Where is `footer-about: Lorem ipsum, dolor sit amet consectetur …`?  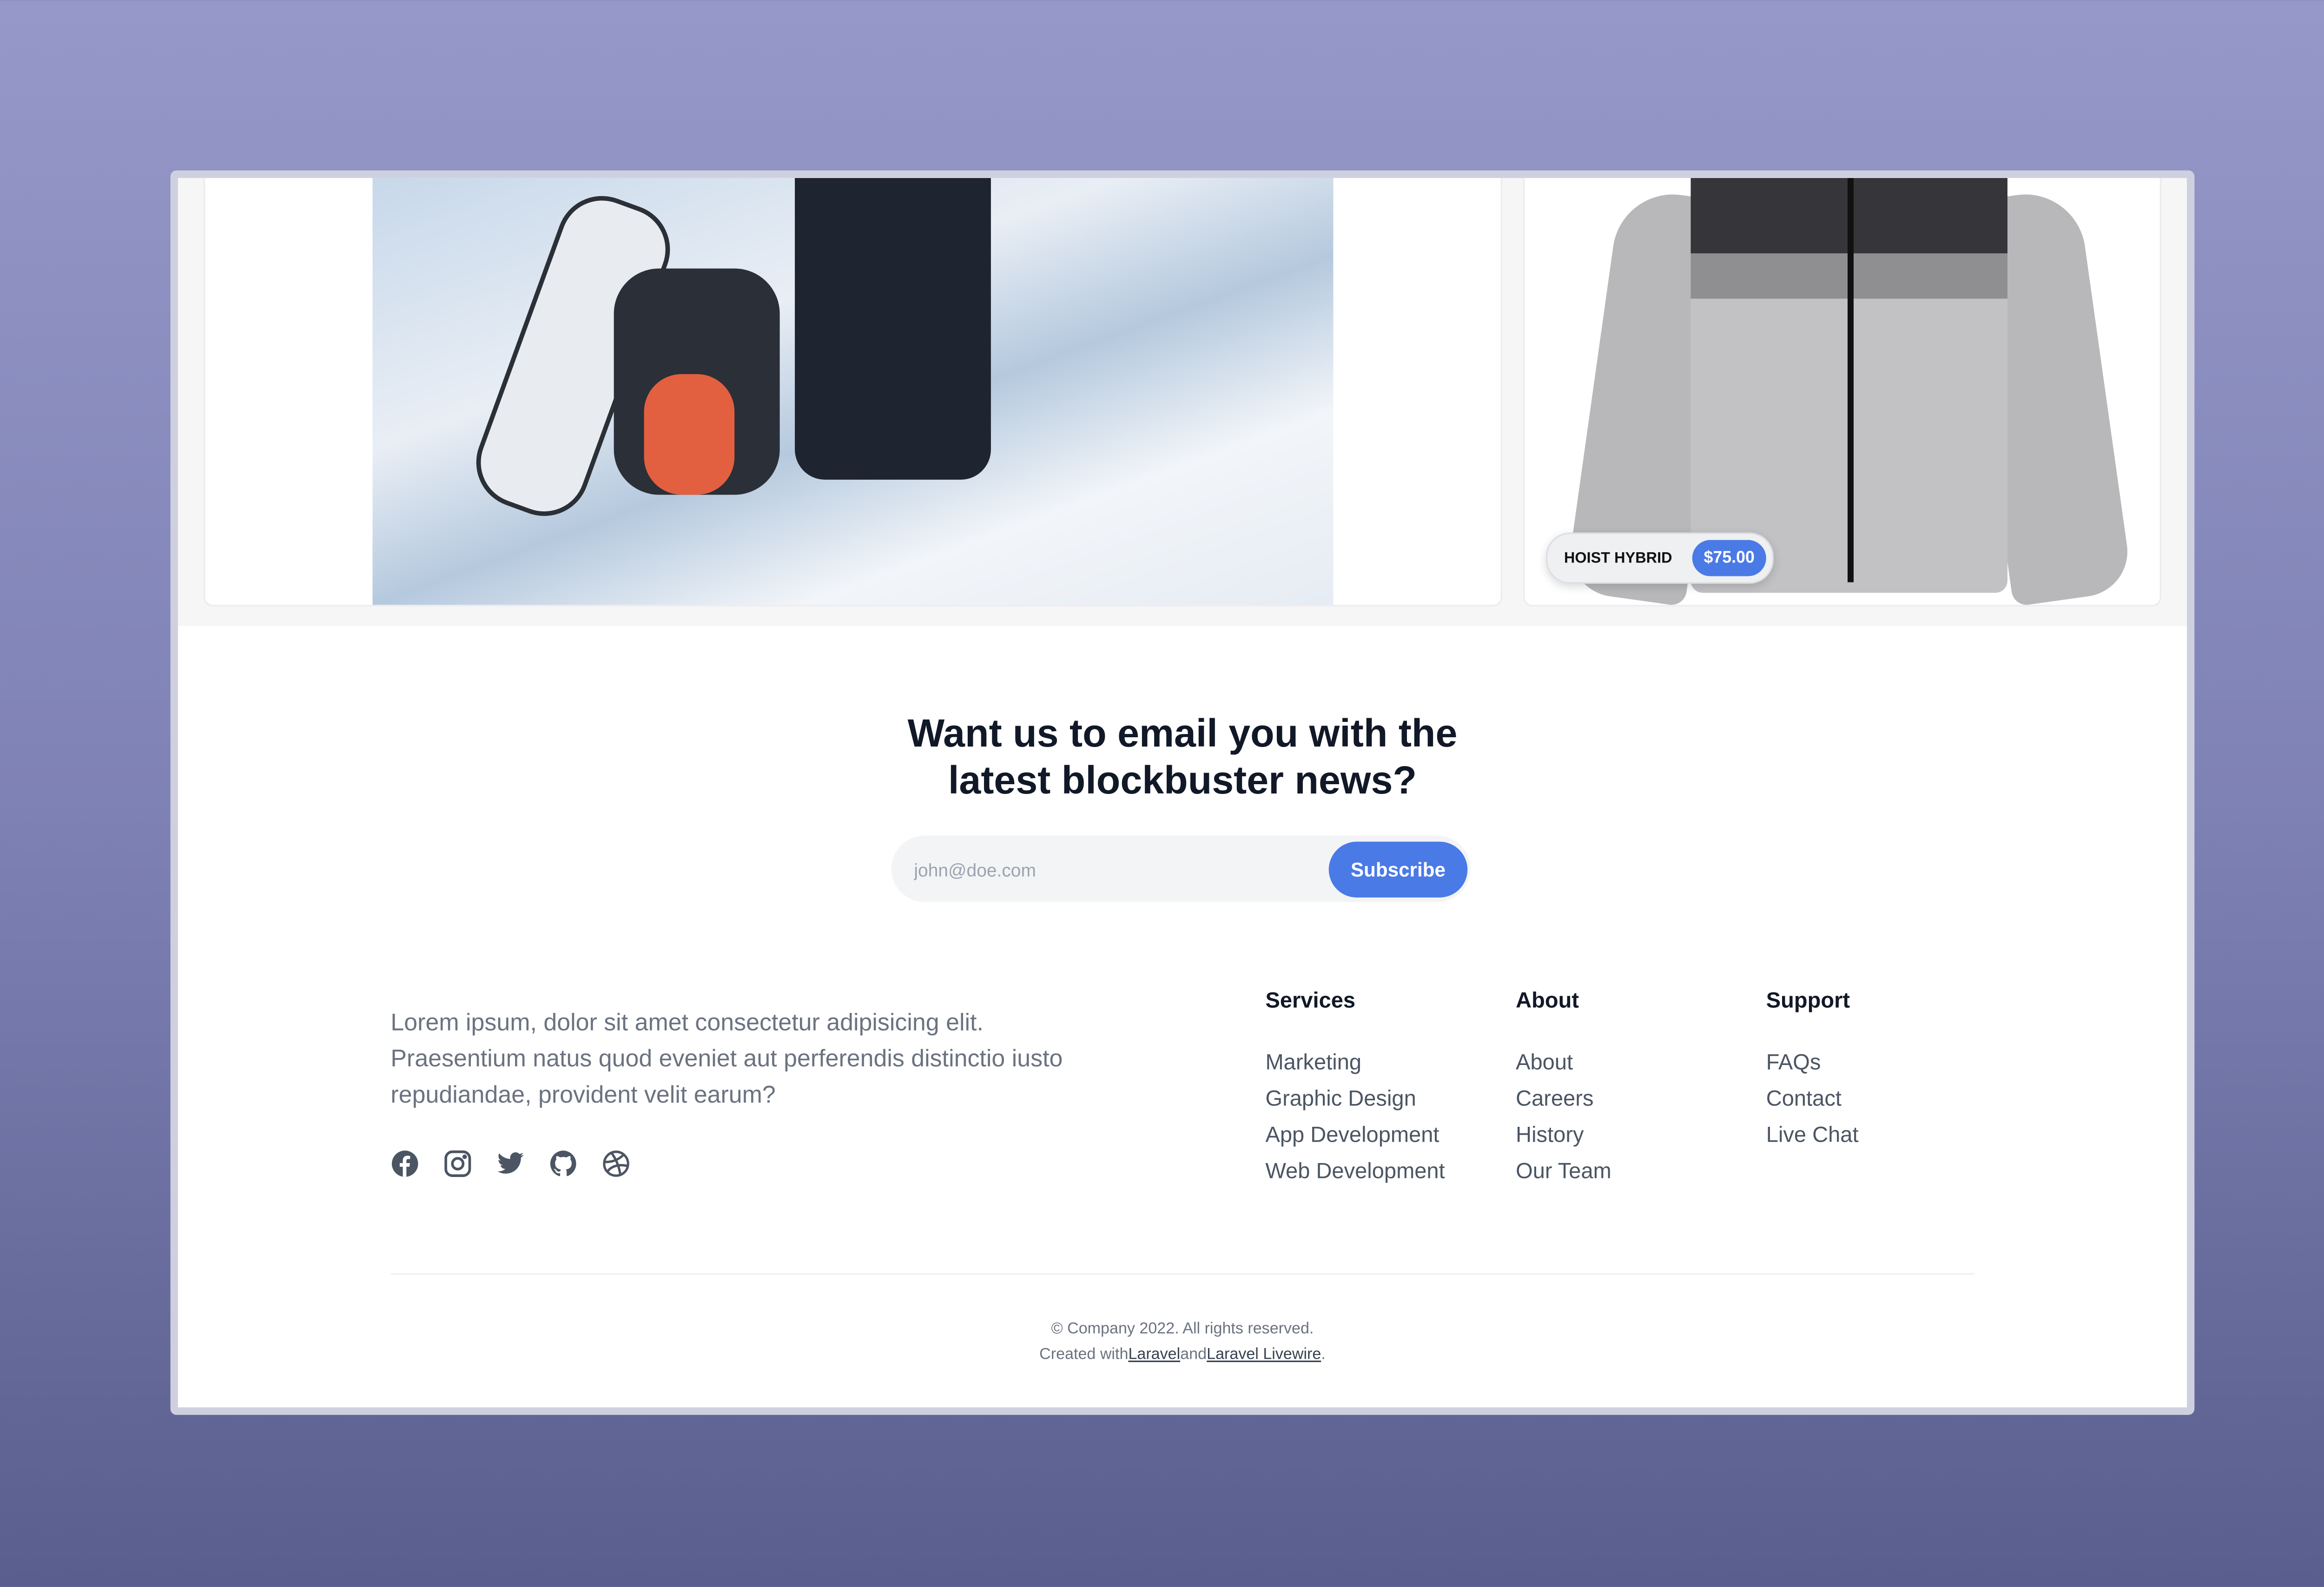 footer-about: Lorem ipsum, dolor sit amet consectetur … is located at coordinates (726, 1060).